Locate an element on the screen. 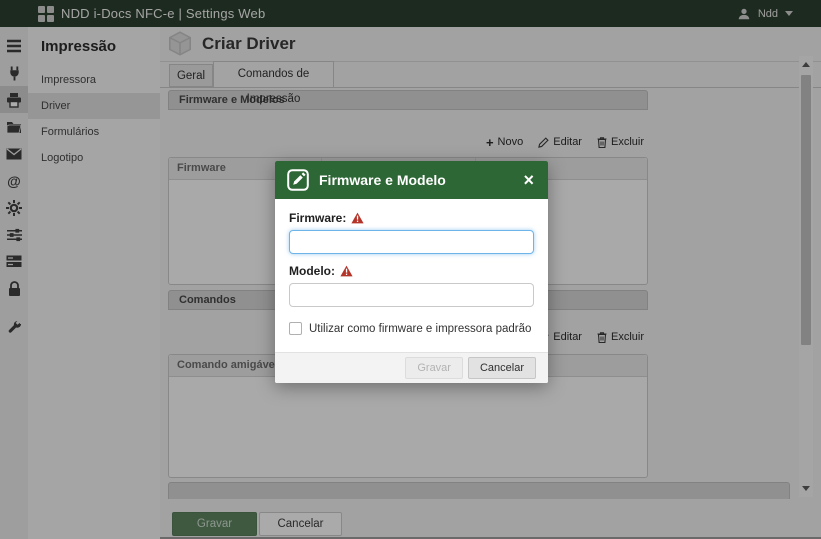 The image size is (821, 539). modal-save-button: Gravar is located at coordinates (434, 368).